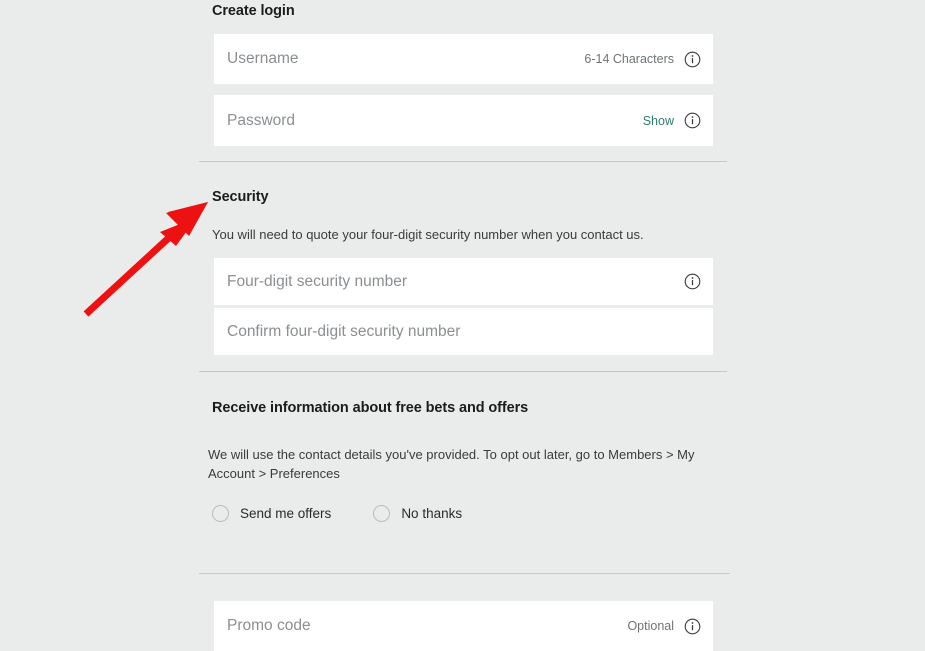  Describe the element at coordinates (463, 59) in the screenshot. I see `username-field: Username 6-14 Characters` at that location.